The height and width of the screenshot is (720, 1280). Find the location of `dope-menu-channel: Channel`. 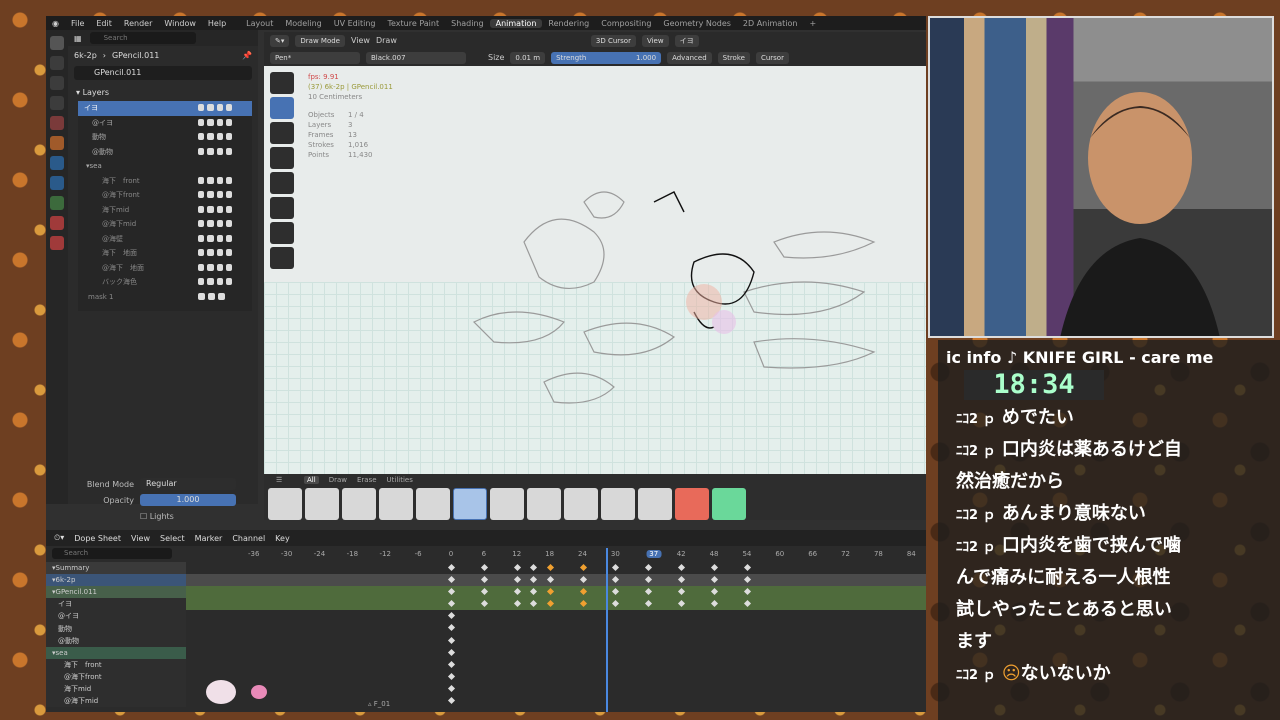

dope-menu-channel: Channel is located at coordinates (248, 538).